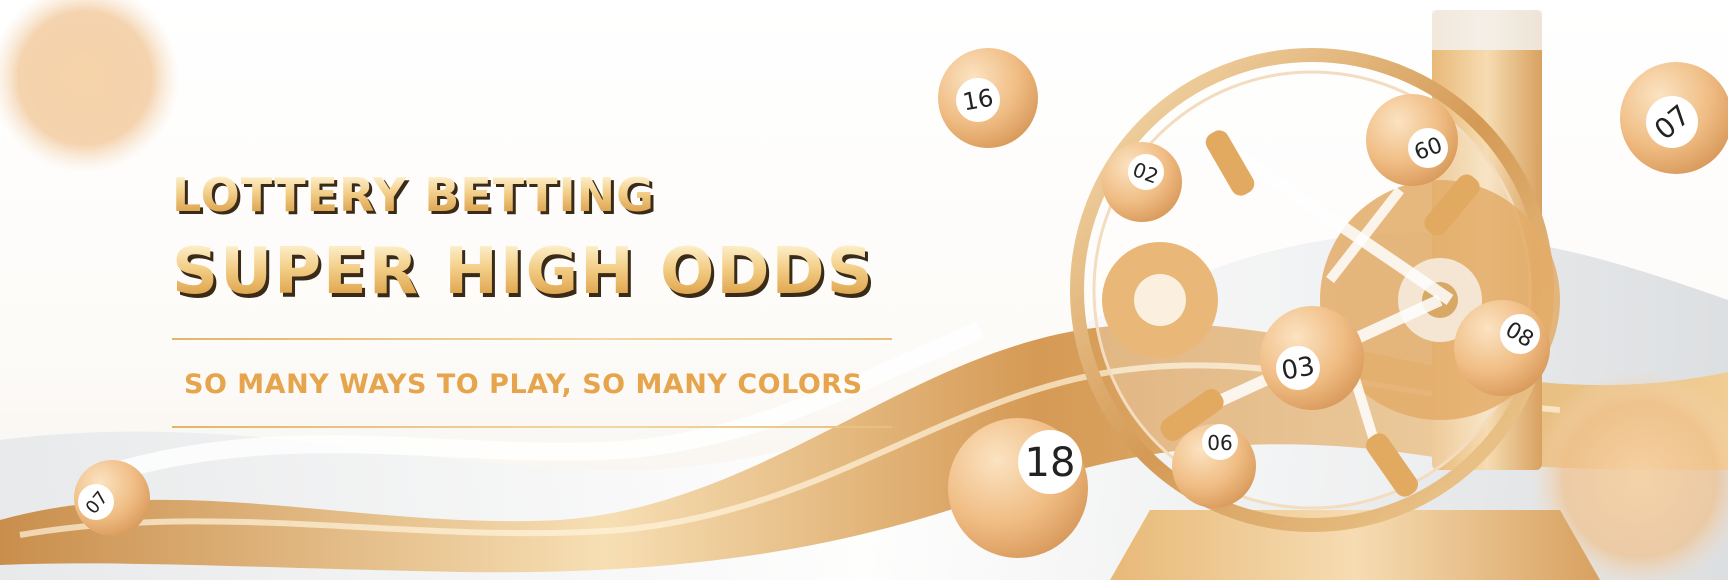 The width and height of the screenshot is (1728, 580). What do you see at coordinates (1298, 368) in the screenshot?
I see `ball-number: 03` at bounding box center [1298, 368].